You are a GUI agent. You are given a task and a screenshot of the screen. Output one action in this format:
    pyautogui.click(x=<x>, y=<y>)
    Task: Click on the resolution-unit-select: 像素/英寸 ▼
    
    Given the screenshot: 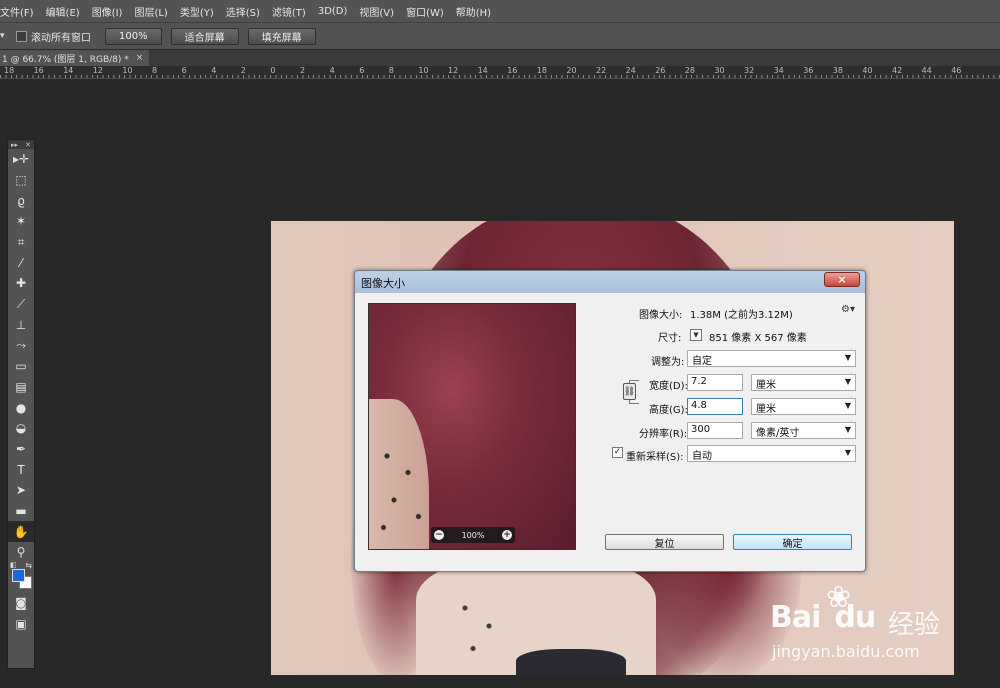 What is the action you would take?
    pyautogui.click(x=803, y=430)
    